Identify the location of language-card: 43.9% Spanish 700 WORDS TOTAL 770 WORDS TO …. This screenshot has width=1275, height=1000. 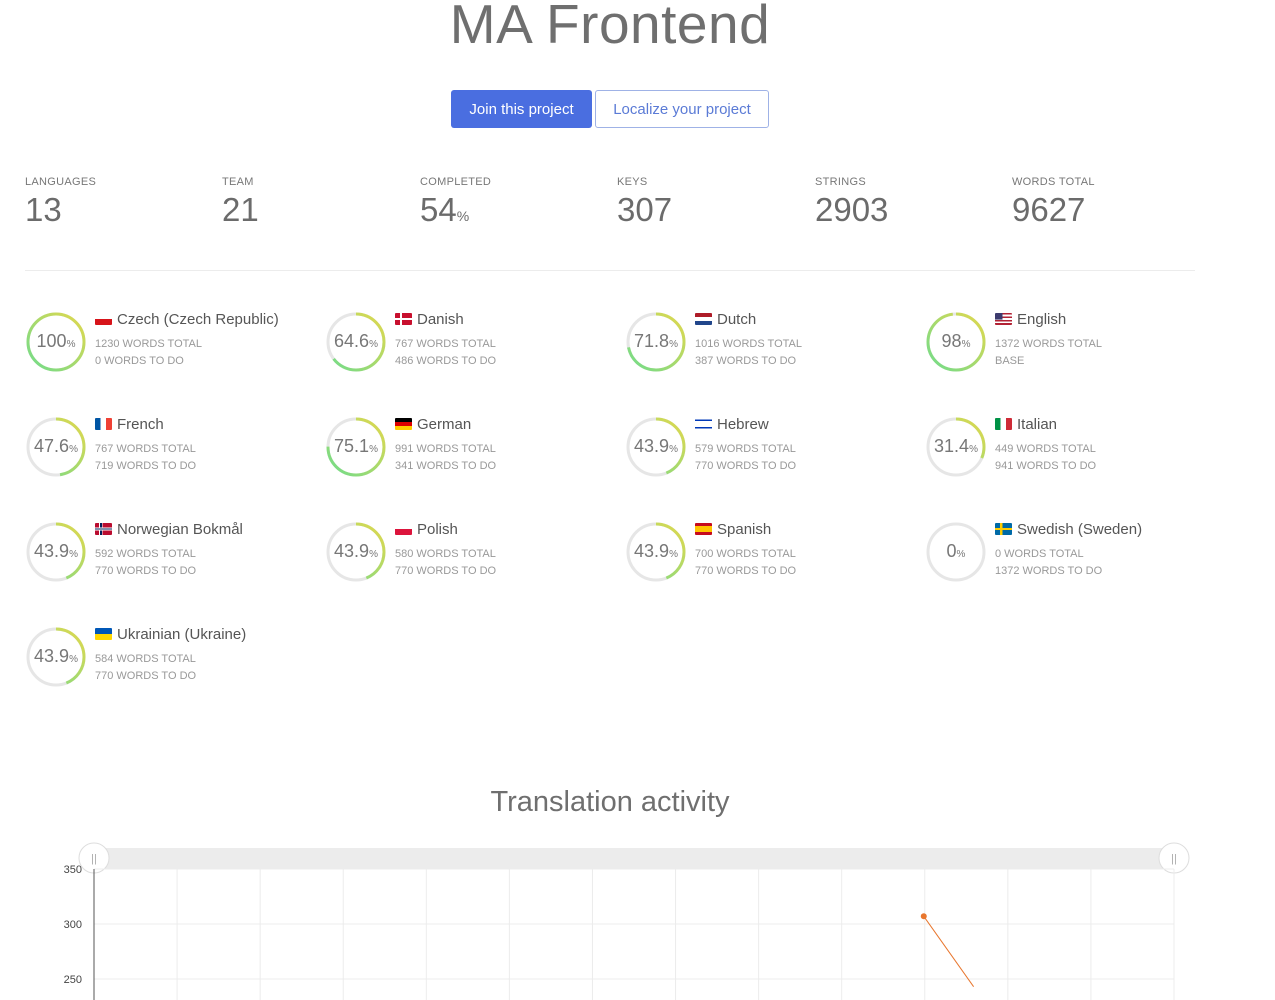
(770, 553).